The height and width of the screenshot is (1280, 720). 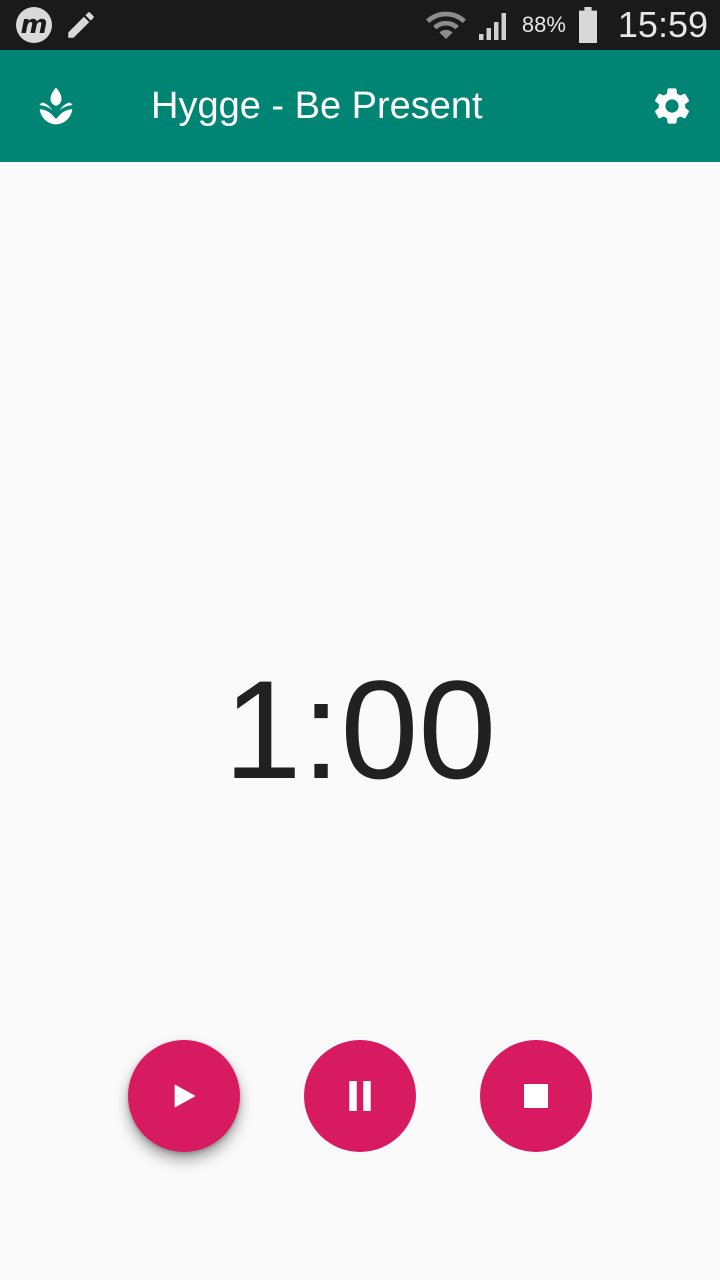 I want to click on play-button, so click(x=184, y=1096).